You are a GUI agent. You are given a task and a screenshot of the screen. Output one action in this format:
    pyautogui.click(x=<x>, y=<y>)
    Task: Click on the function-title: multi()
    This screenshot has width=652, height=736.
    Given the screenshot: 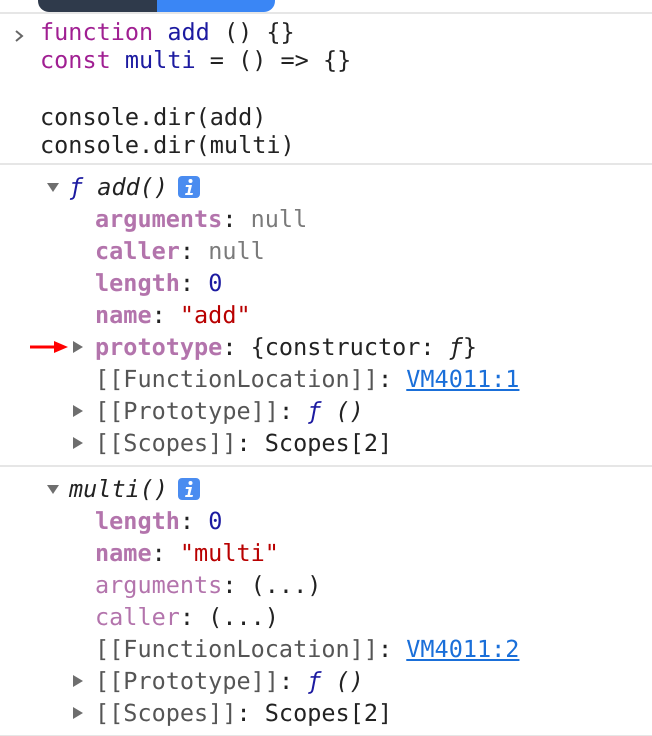 What is the action you would take?
    pyautogui.click(x=118, y=489)
    